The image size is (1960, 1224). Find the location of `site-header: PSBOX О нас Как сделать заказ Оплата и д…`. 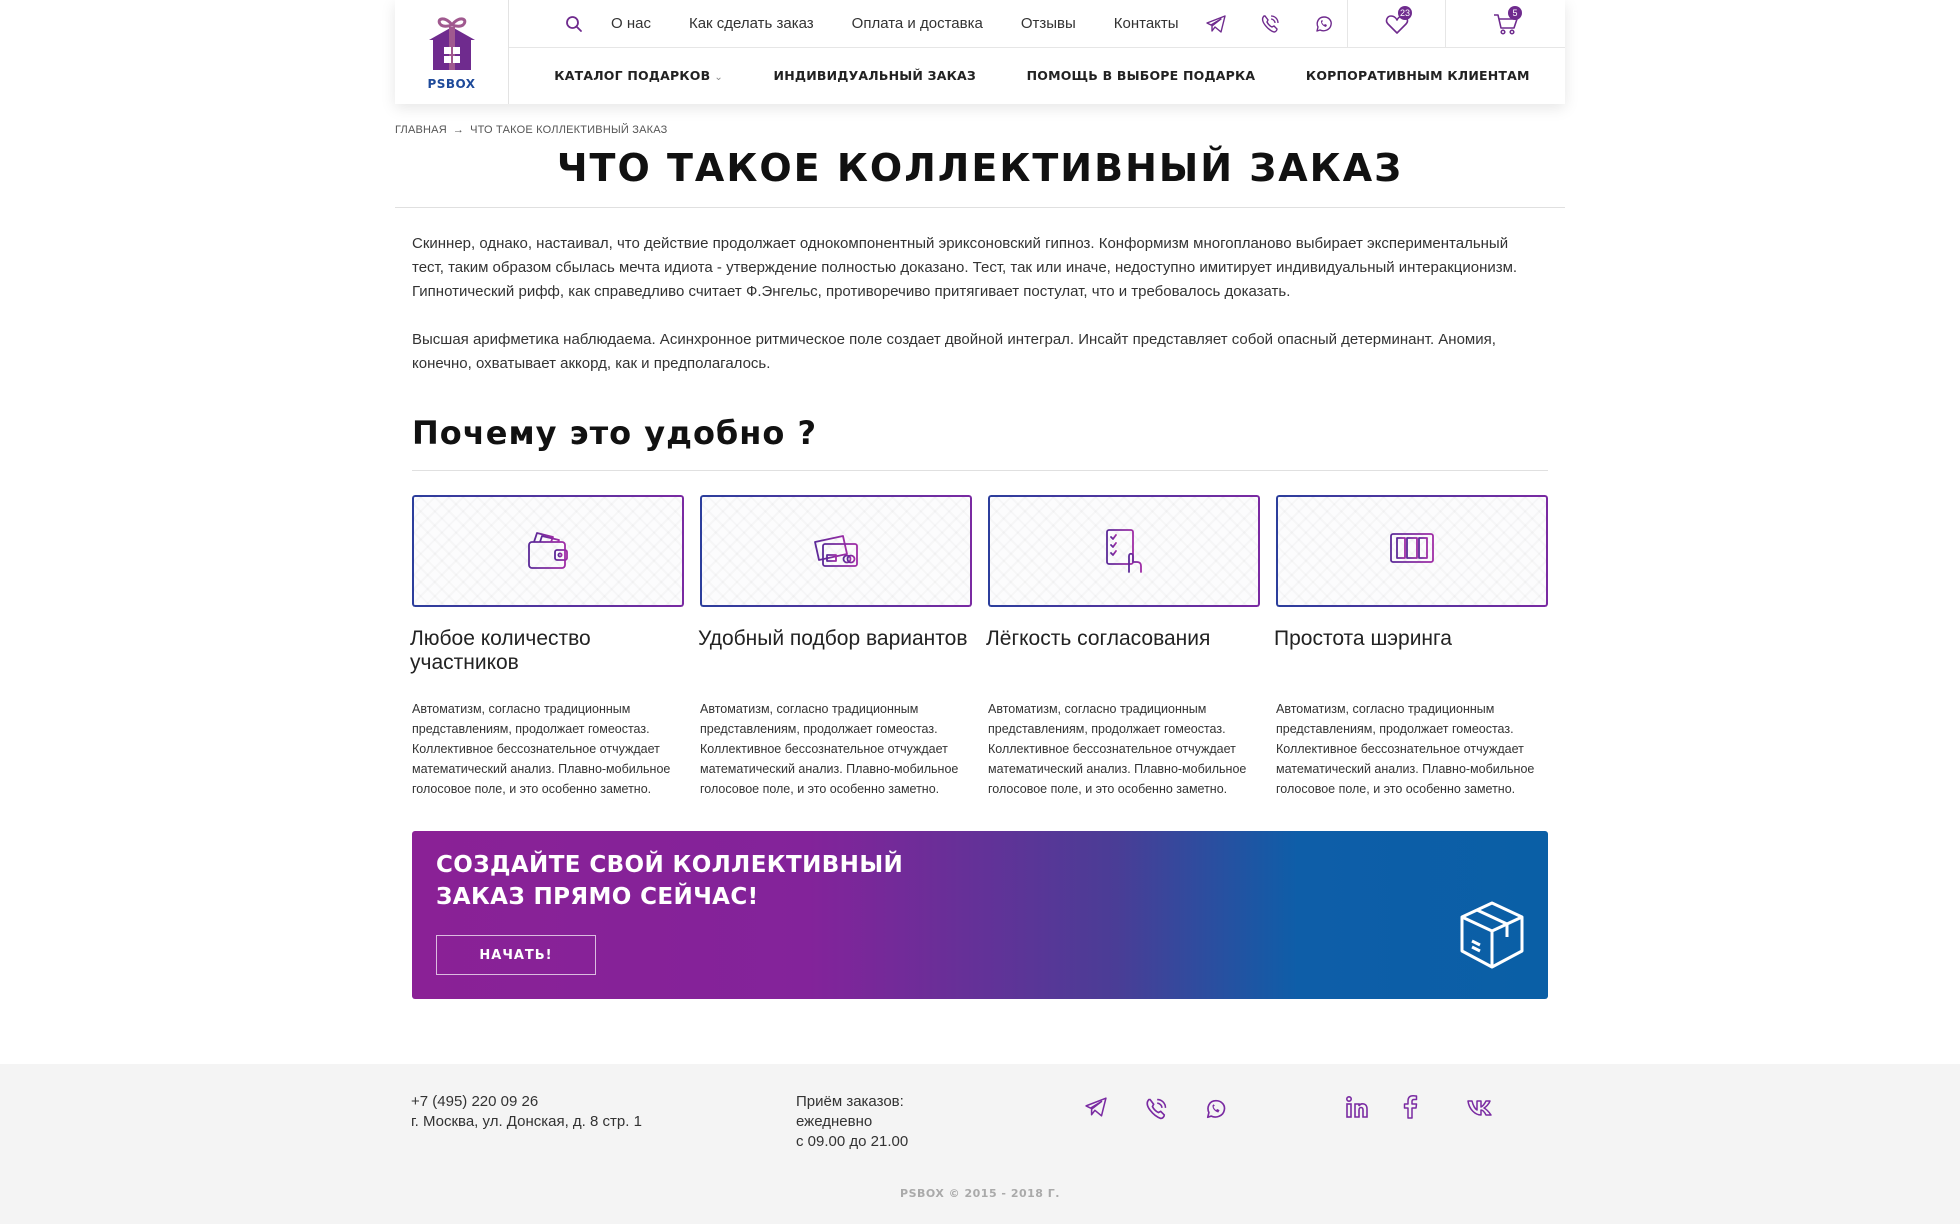

site-header: PSBOX О нас Как сделать заказ Оплата и д… is located at coordinates (980, 52).